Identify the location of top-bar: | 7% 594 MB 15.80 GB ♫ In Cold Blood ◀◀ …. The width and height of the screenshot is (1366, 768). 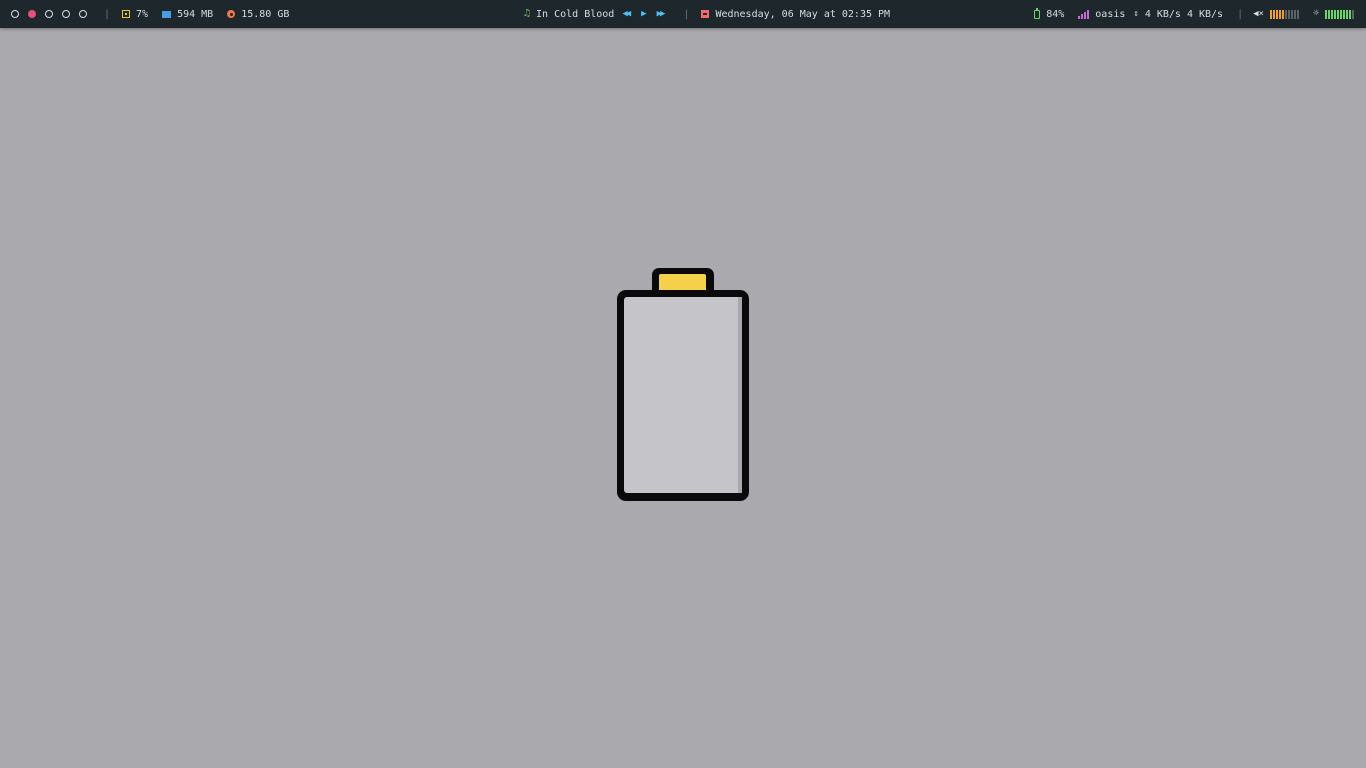
(683, 14).